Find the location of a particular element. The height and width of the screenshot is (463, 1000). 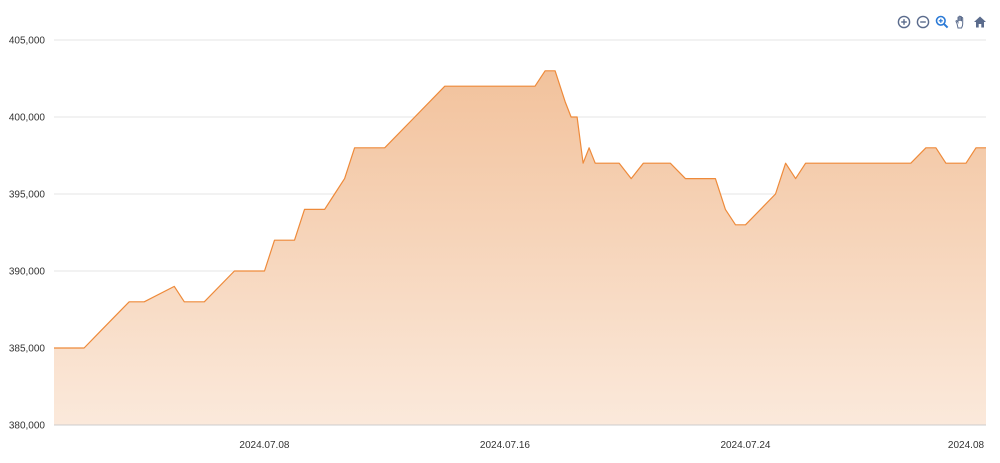

y-tick-label: 380,000 is located at coordinates (27, 426).